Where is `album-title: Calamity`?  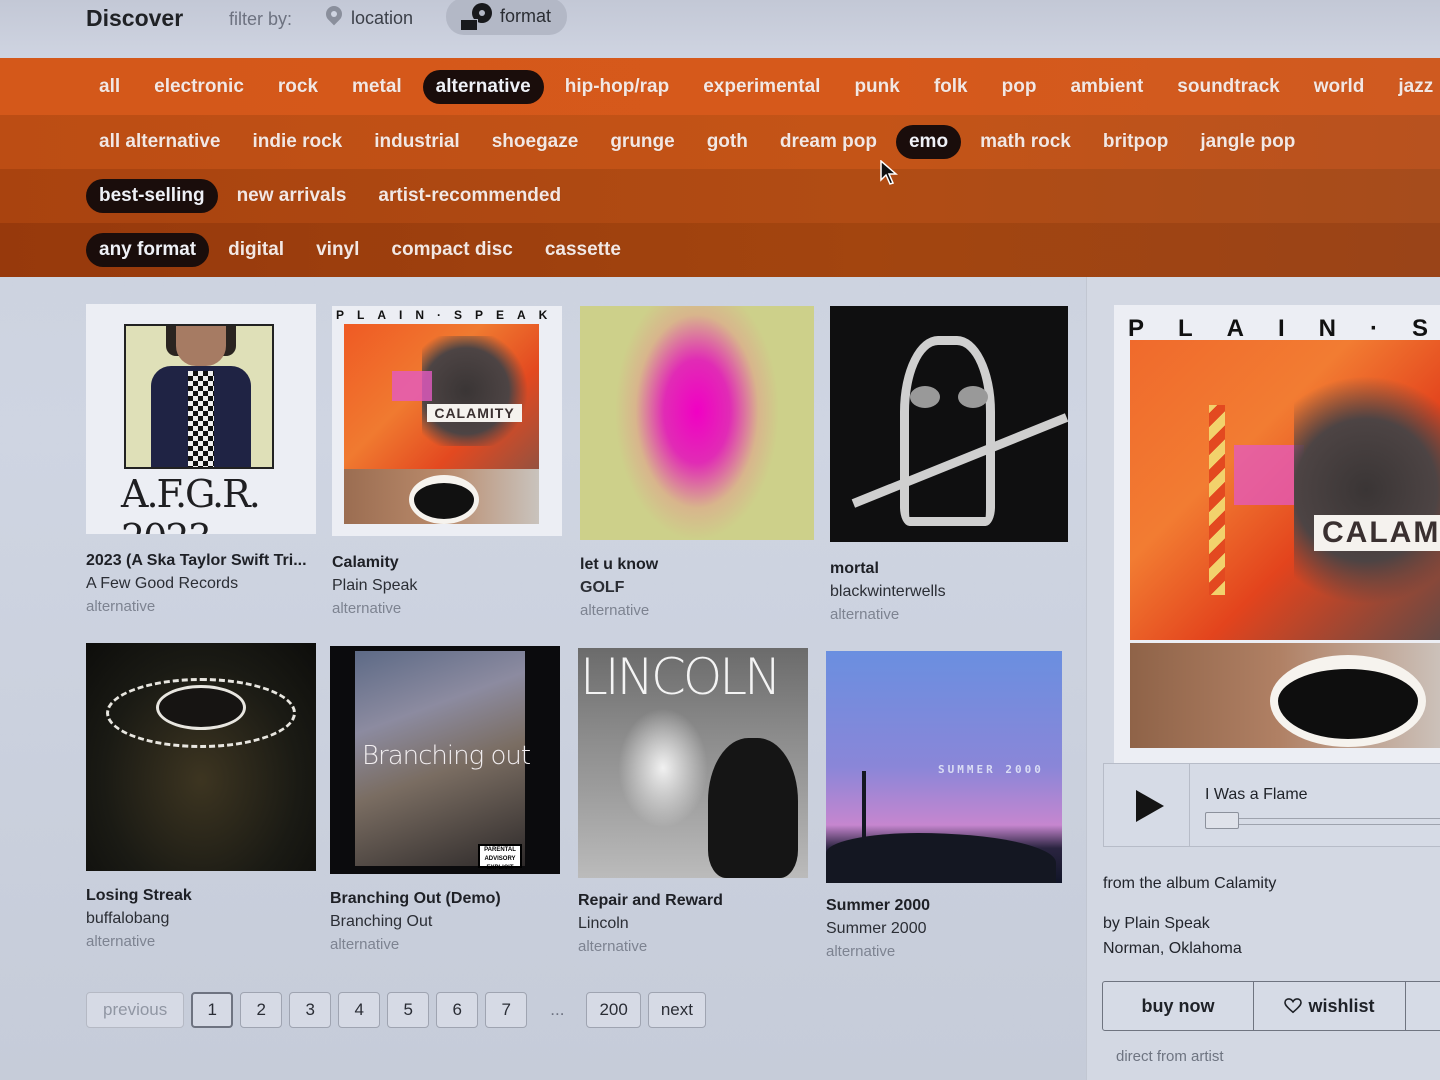
album-title: Calamity is located at coordinates (450, 563).